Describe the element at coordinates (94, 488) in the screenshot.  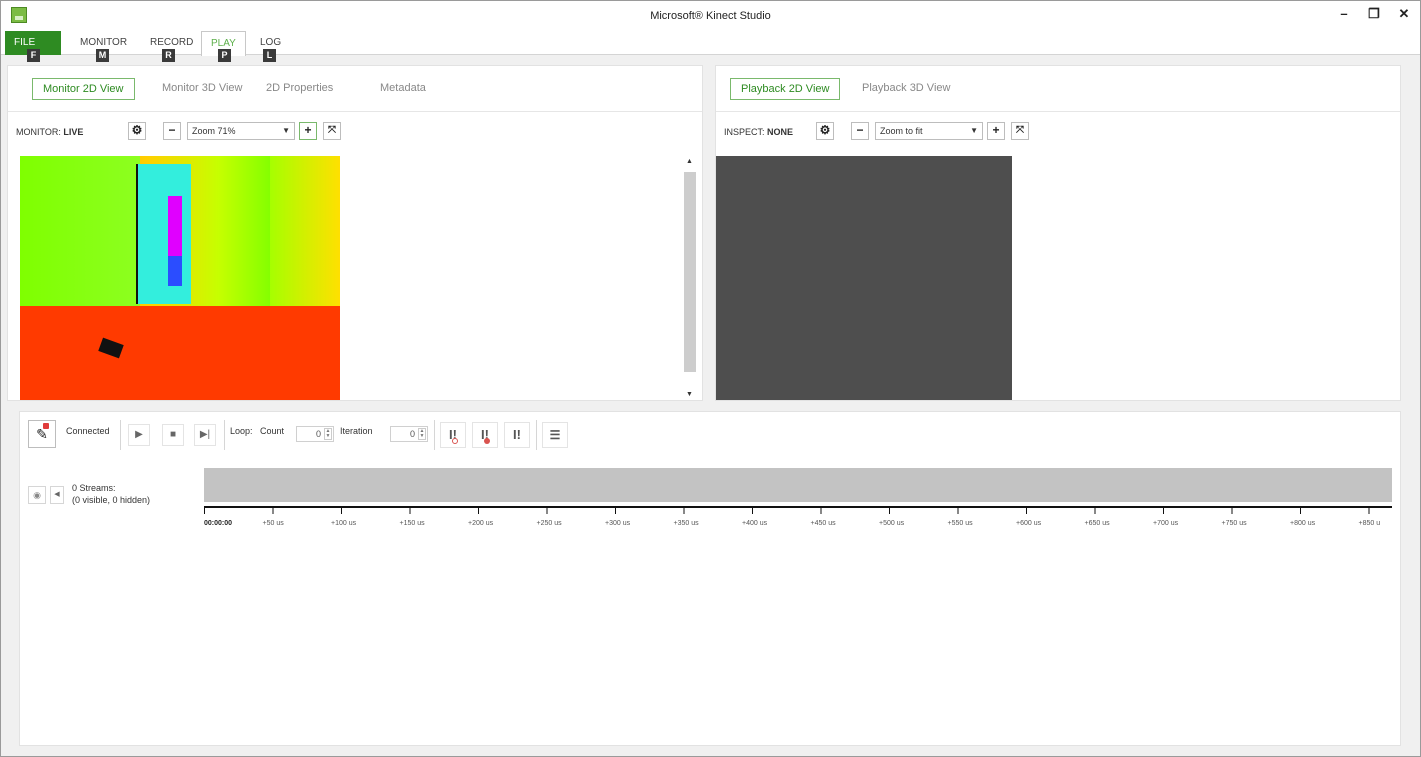
I see `streams-count: 0 Streams:` at that location.